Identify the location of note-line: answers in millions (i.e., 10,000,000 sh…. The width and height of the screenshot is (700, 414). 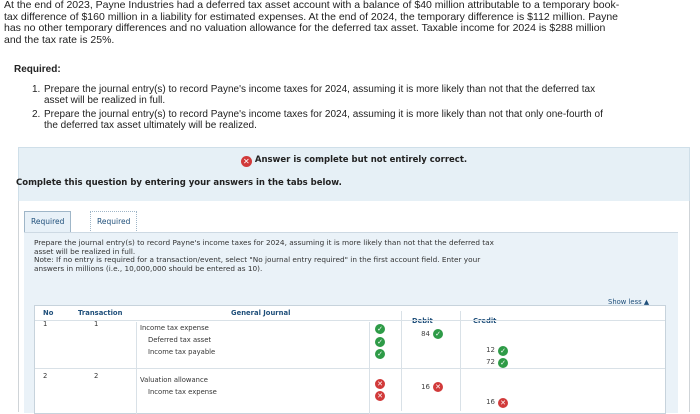
(148, 268).